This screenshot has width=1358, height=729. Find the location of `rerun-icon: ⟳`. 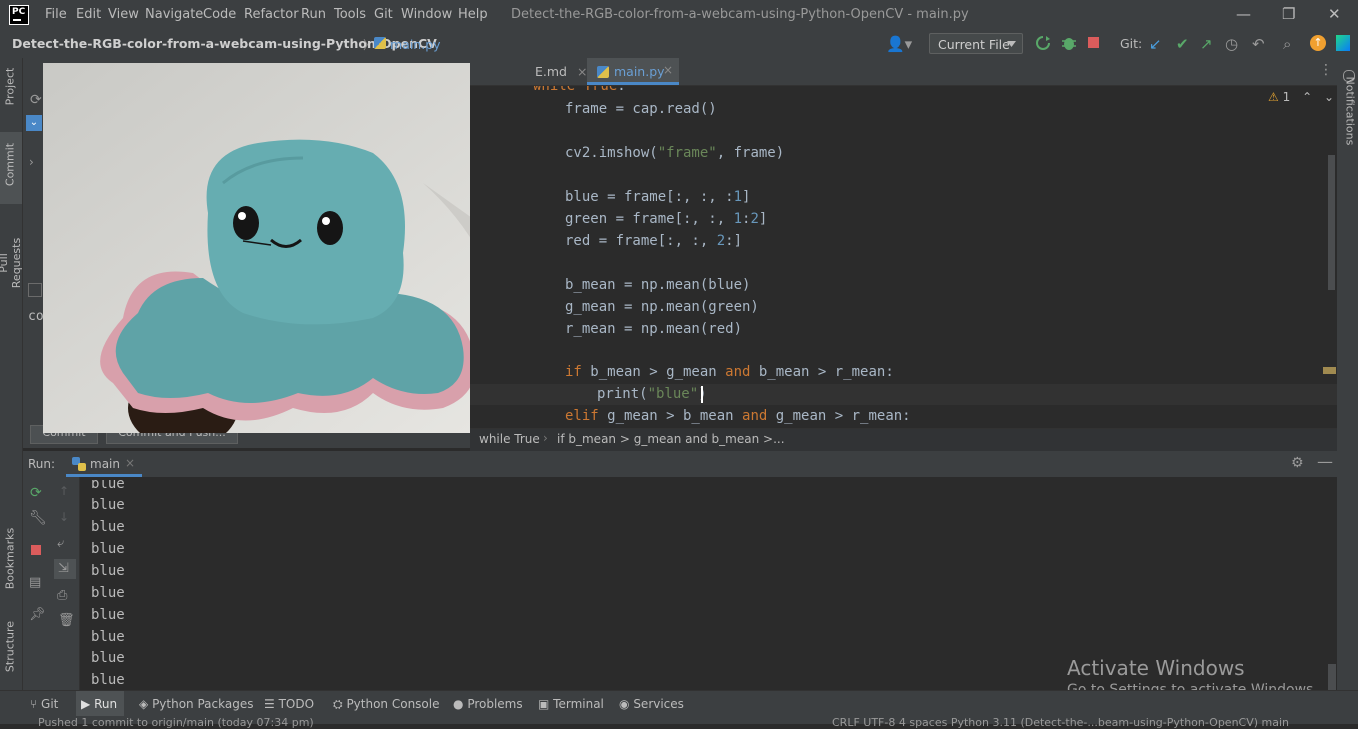

rerun-icon: ⟳ is located at coordinates (36, 493).